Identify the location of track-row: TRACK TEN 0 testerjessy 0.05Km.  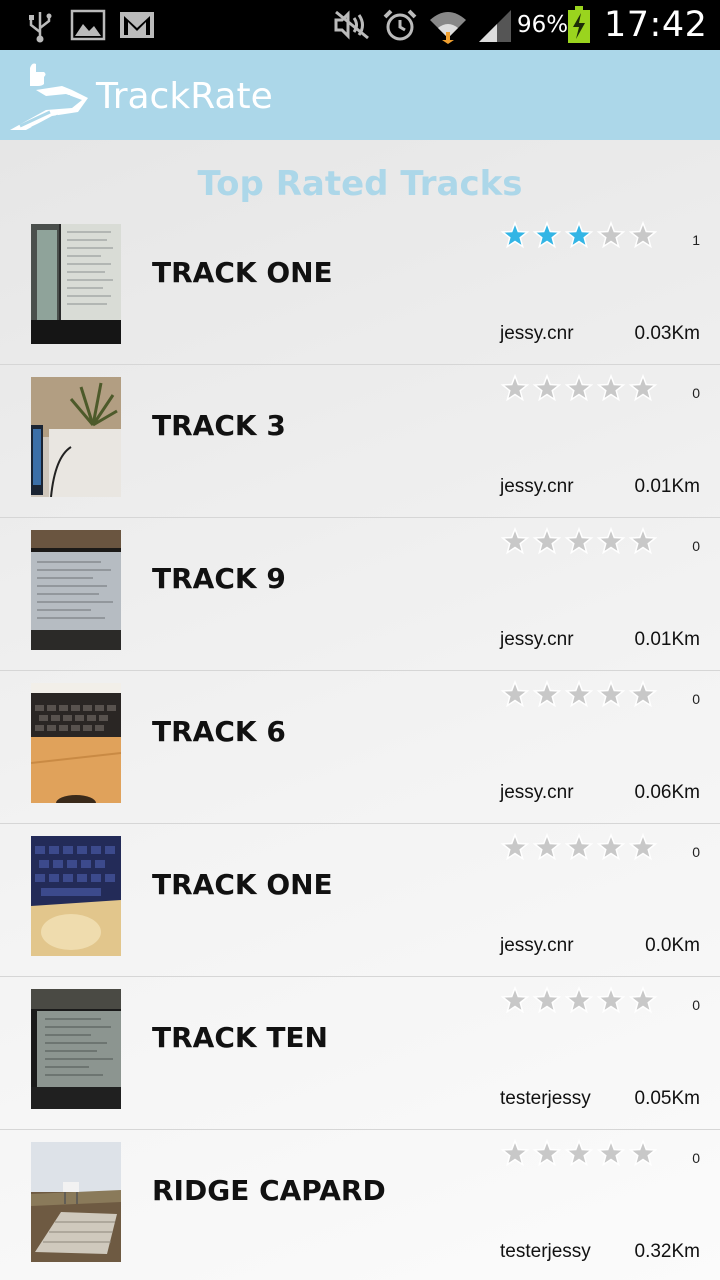
(360, 1053).